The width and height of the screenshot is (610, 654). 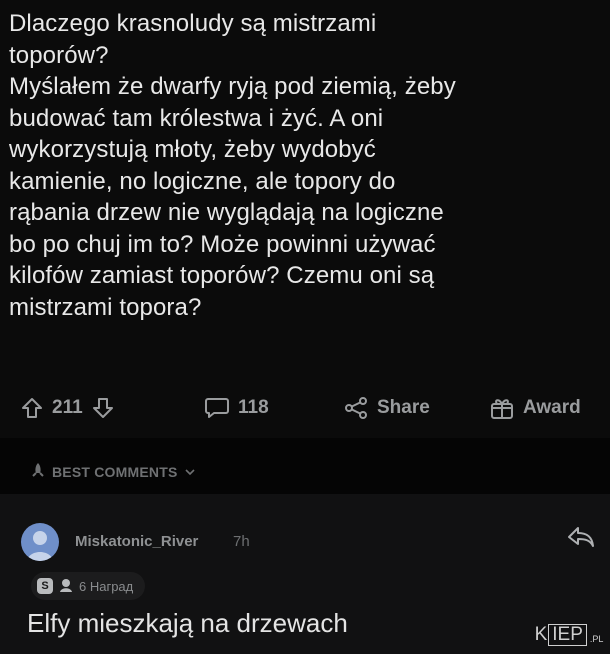 I want to click on reply-share-icon, so click(x=581, y=539).